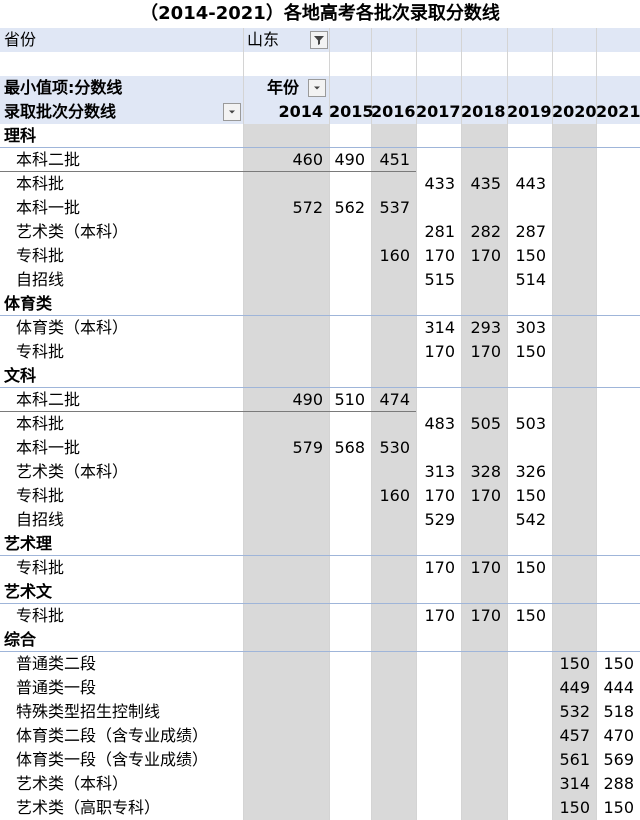 This screenshot has width=640, height=820. Describe the element at coordinates (438, 328) in the screenshot. I see `value-cell: 314` at that location.